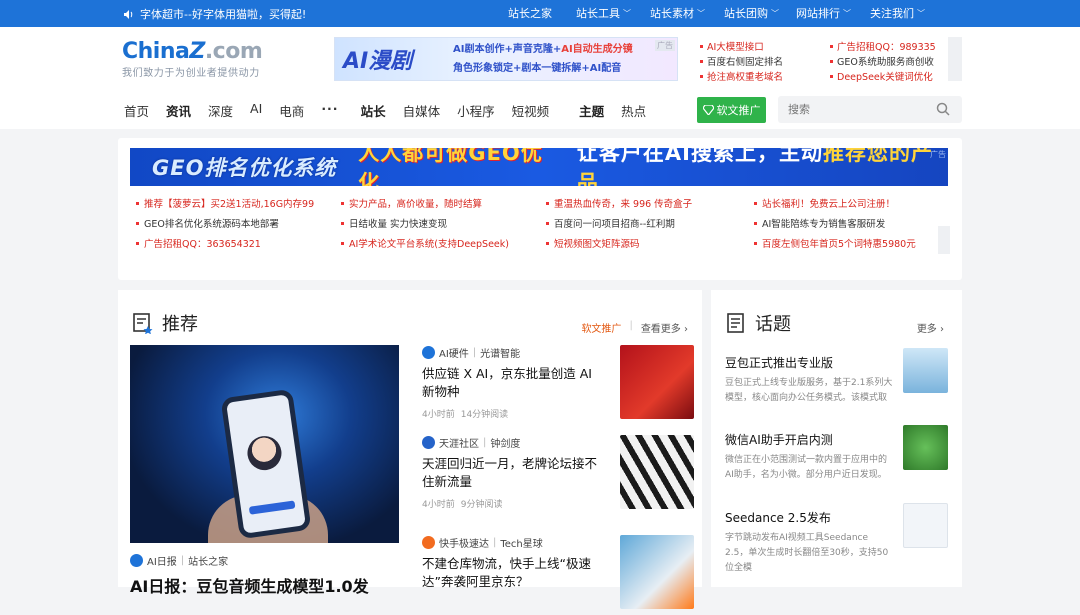  I want to click on ad-link: 百度右侧固定排名, so click(765, 61).